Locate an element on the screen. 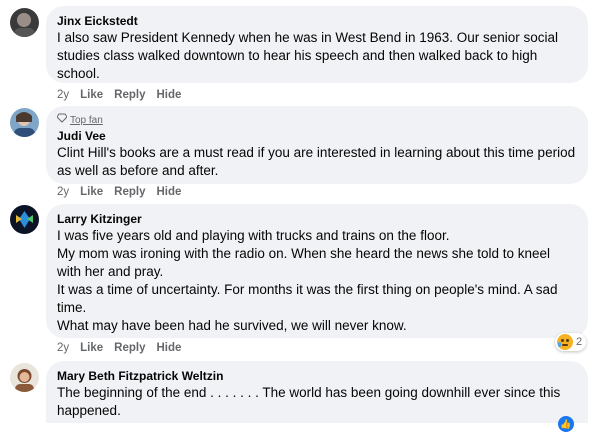 The width and height of the screenshot is (596, 432). comment-author: Larry Kitzinger is located at coordinates (317, 219).